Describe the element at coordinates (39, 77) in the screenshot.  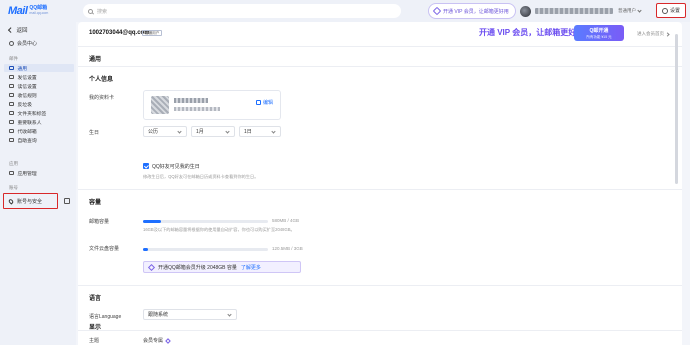
I see `sidebar-item-send: 发信设置` at that location.